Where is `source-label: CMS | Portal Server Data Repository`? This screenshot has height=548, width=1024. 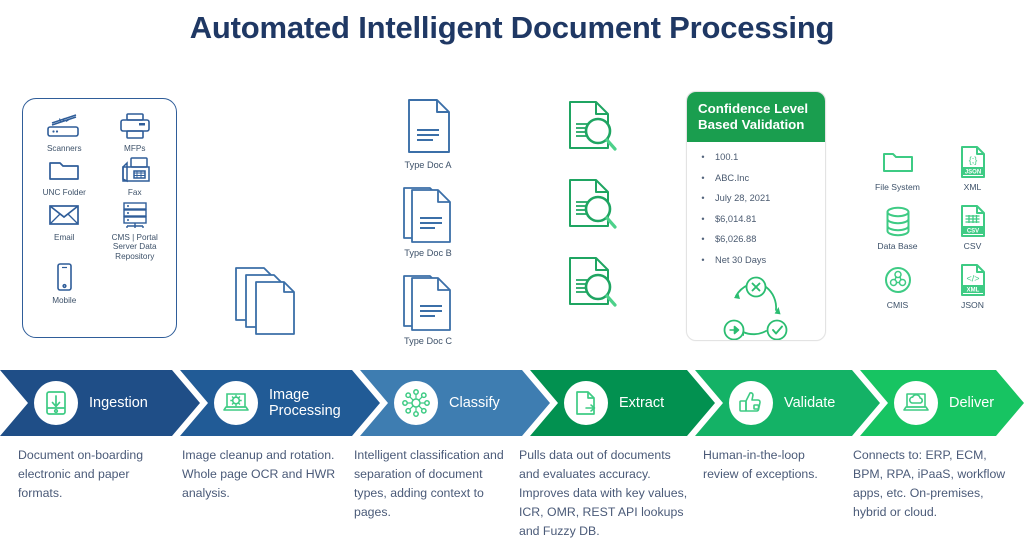
source-label: CMS | Portal Server Data Repository is located at coordinates (134, 246).